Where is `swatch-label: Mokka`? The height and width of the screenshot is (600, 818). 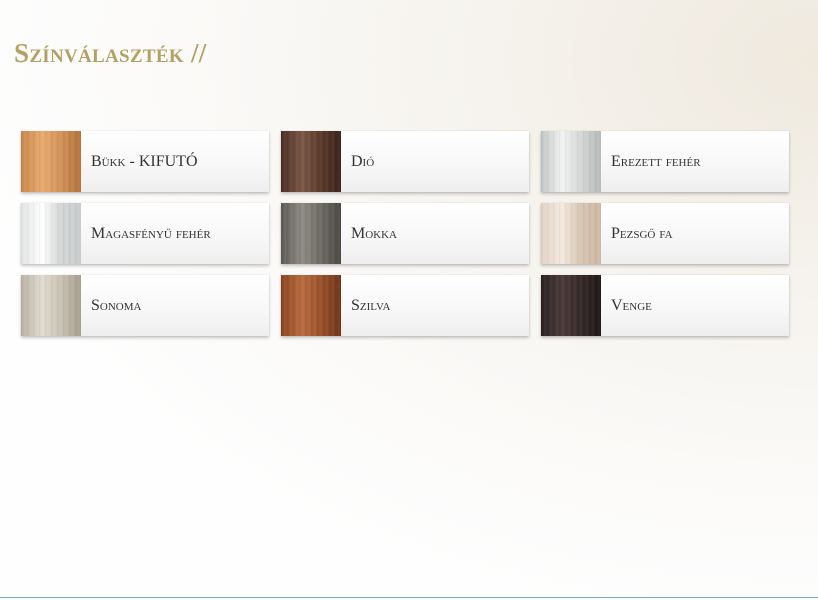 swatch-label: Mokka is located at coordinates (374, 233).